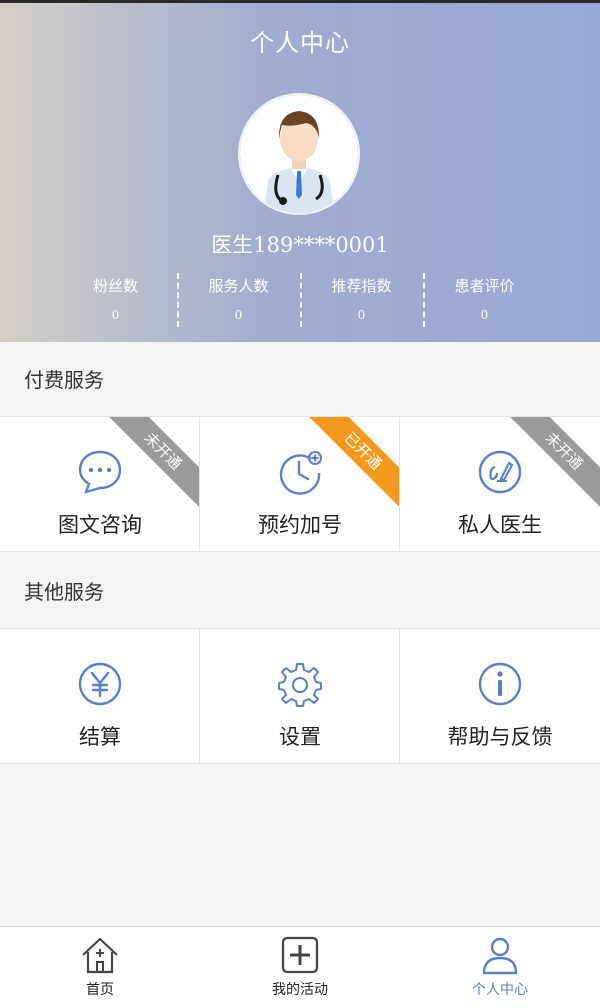 The height and width of the screenshot is (1008, 600). I want to click on service-image-text-consult: 图文咨询 未开通, so click(100, 484).